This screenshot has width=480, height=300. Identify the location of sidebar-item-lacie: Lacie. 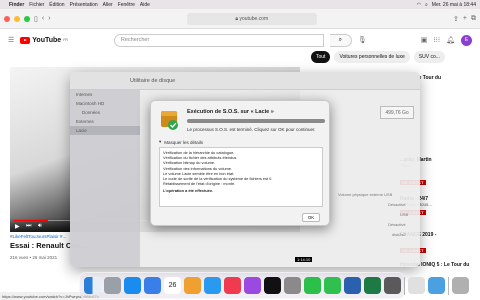
(105, 130).